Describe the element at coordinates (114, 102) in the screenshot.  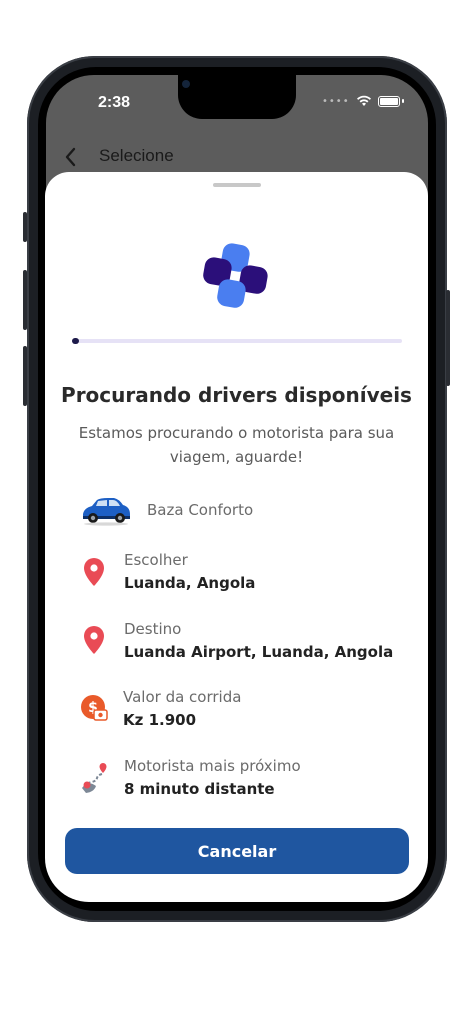
I see `status-time: 2:38` at that location.